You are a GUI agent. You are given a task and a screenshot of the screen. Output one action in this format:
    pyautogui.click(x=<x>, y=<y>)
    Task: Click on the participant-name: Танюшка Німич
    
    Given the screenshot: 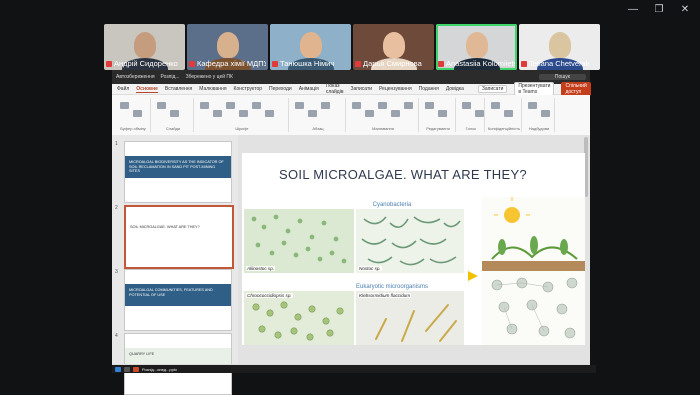 What is the action you would take?
    pyautogui.click(x=307, y=63)
    